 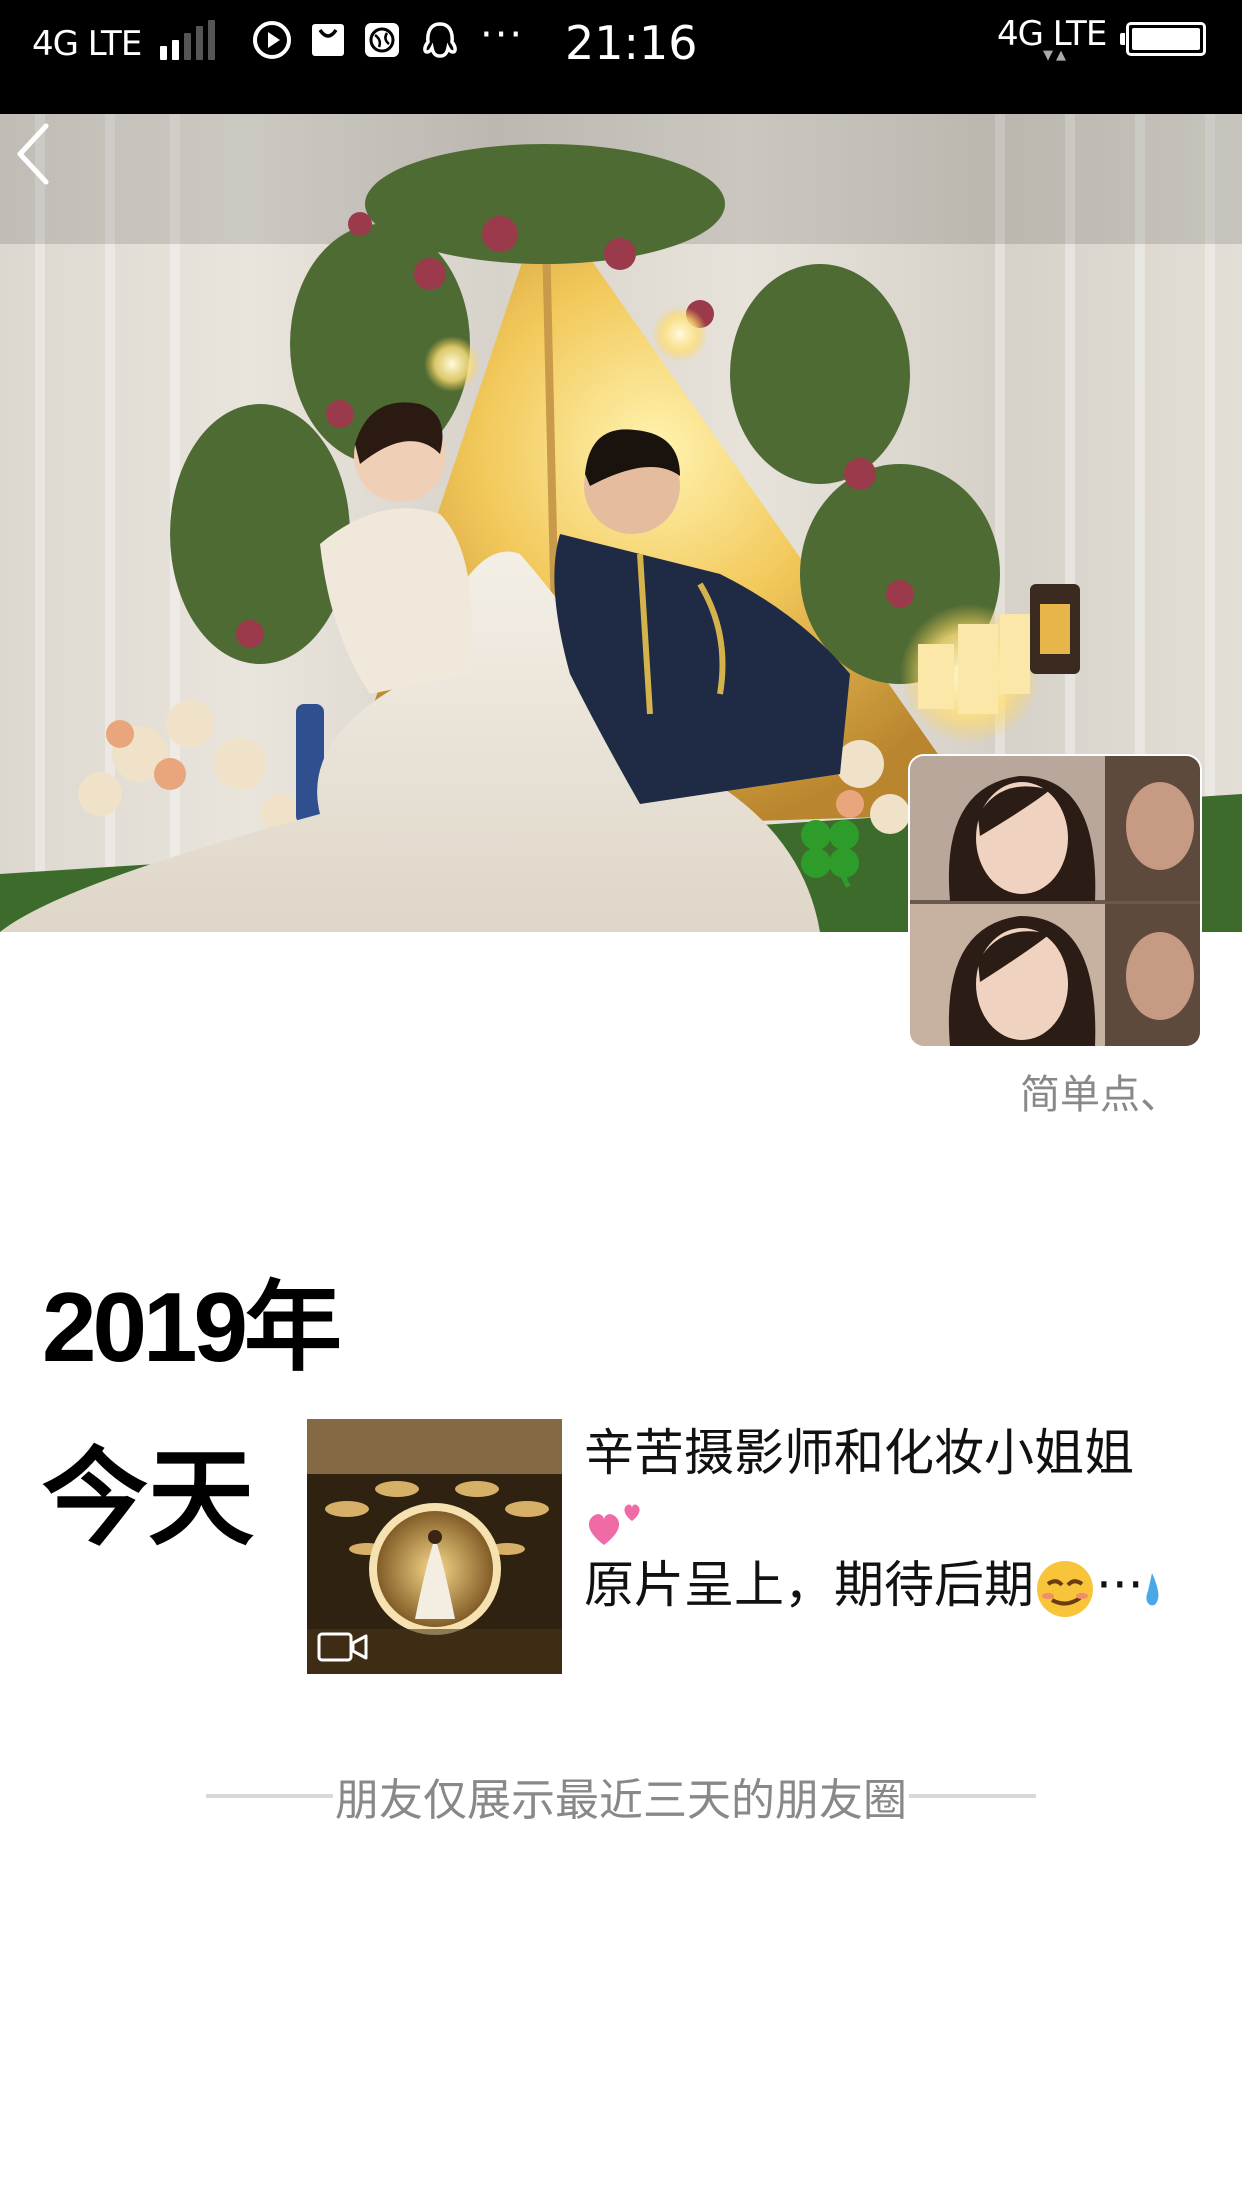 What do you see at coordinates (269, 1796) in the screenshot?
I see `divider-left` at bounding box center [269, 1796].